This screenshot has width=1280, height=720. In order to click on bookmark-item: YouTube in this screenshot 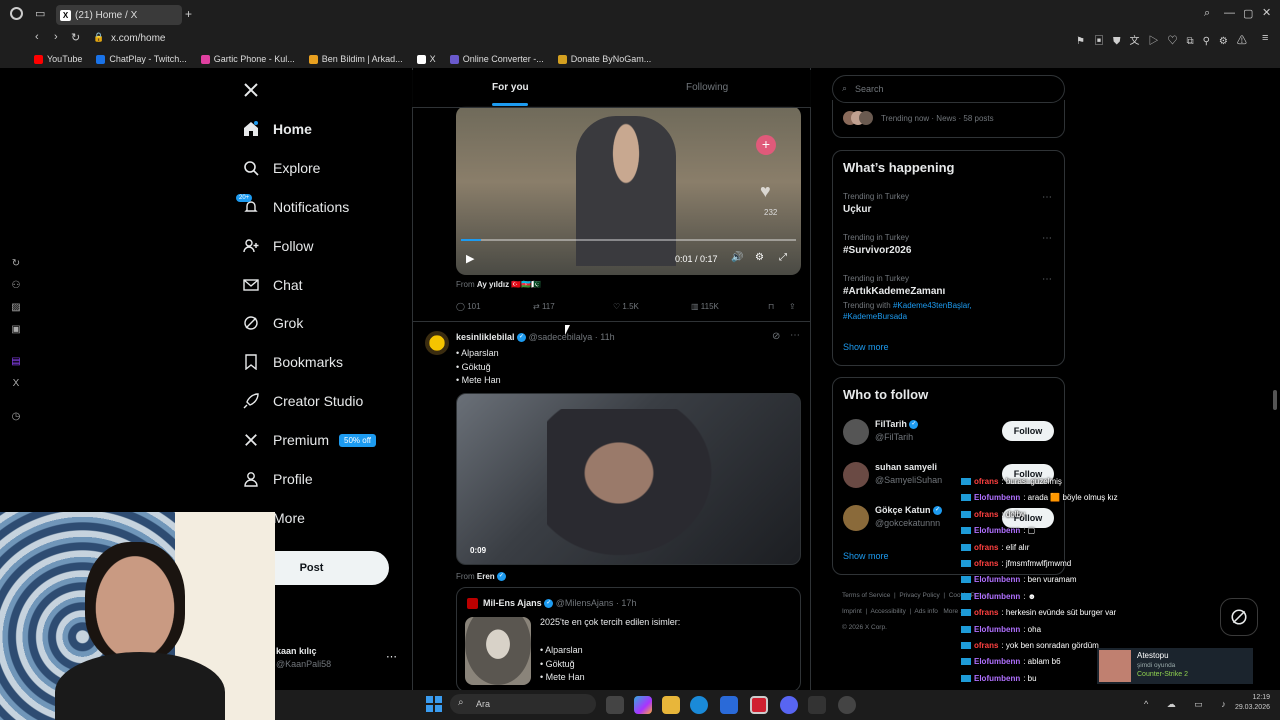, I will do `click(58, 59)`.